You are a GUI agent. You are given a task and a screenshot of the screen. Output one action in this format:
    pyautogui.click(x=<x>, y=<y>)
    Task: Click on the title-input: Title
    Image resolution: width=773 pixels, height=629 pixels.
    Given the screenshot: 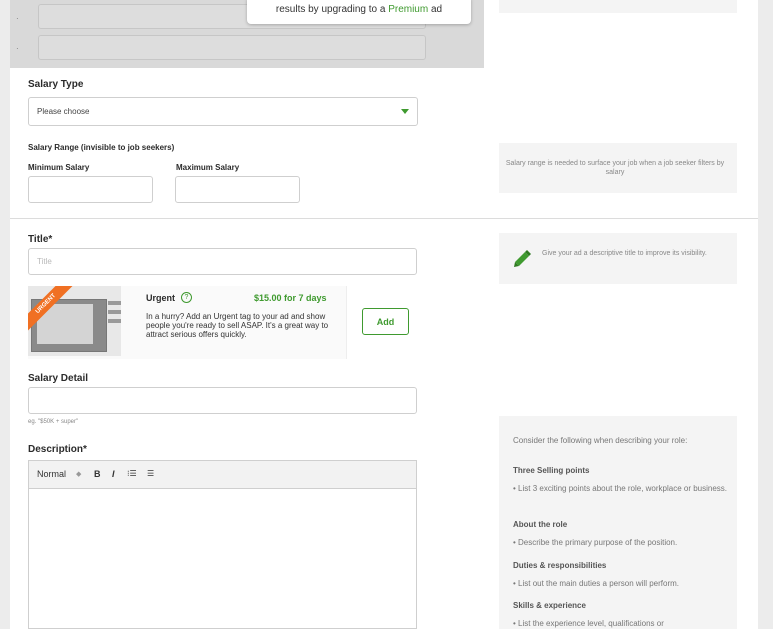 What is the action you would take?
    pyautogui.click(x=222, y=261)
    